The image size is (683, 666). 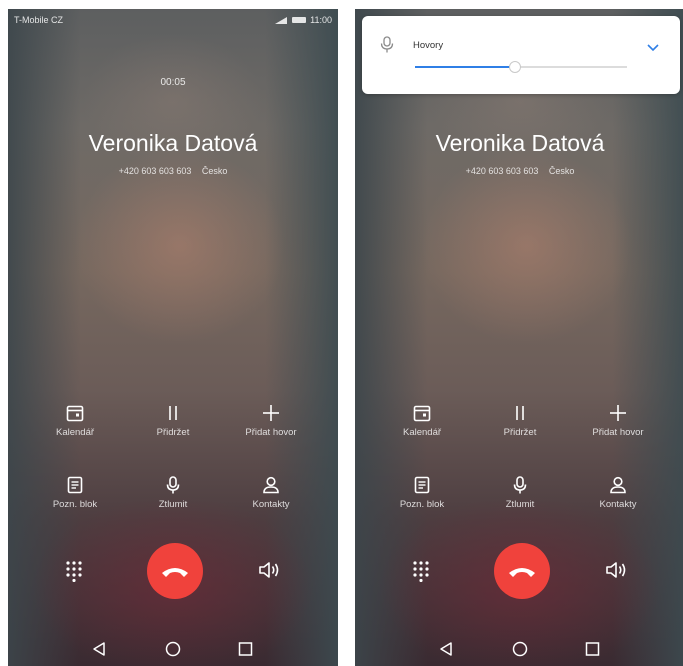 What do you see at coordinates (321, 20) in the screenshot?
I see `status-time: 11:00` at bounding box center [321, 20].